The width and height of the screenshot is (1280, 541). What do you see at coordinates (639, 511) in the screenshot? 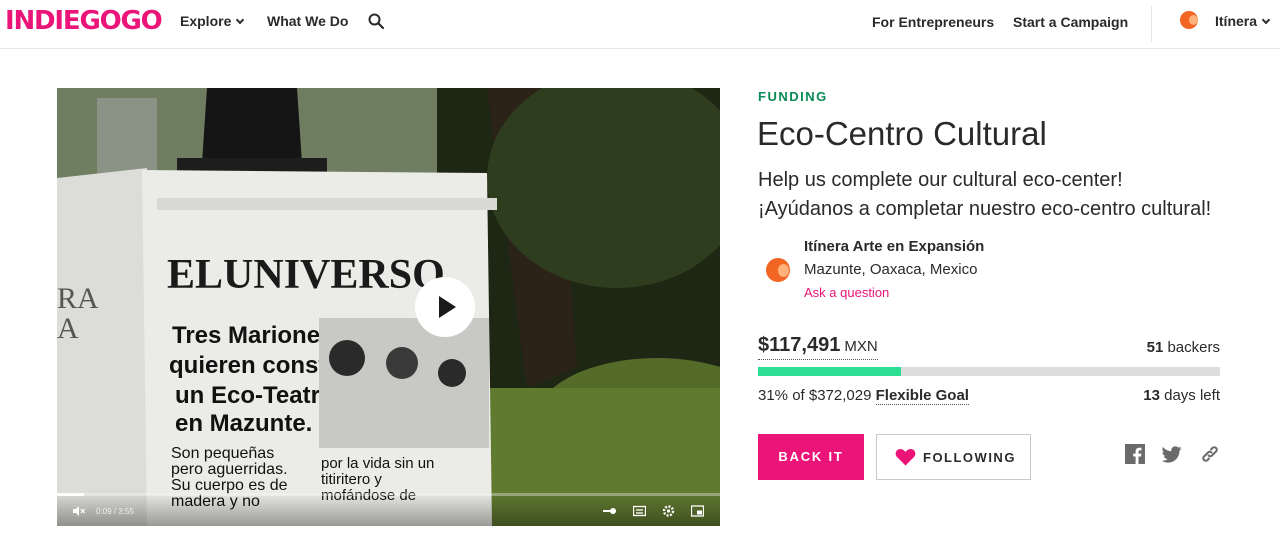
I see `captions-icon` at bounding box center [639, 511].